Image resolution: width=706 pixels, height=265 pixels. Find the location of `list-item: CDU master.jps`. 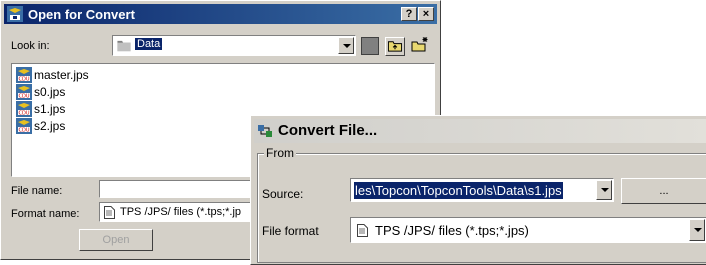

list-item: CDU master.jps is located at coordinates (112, 75).